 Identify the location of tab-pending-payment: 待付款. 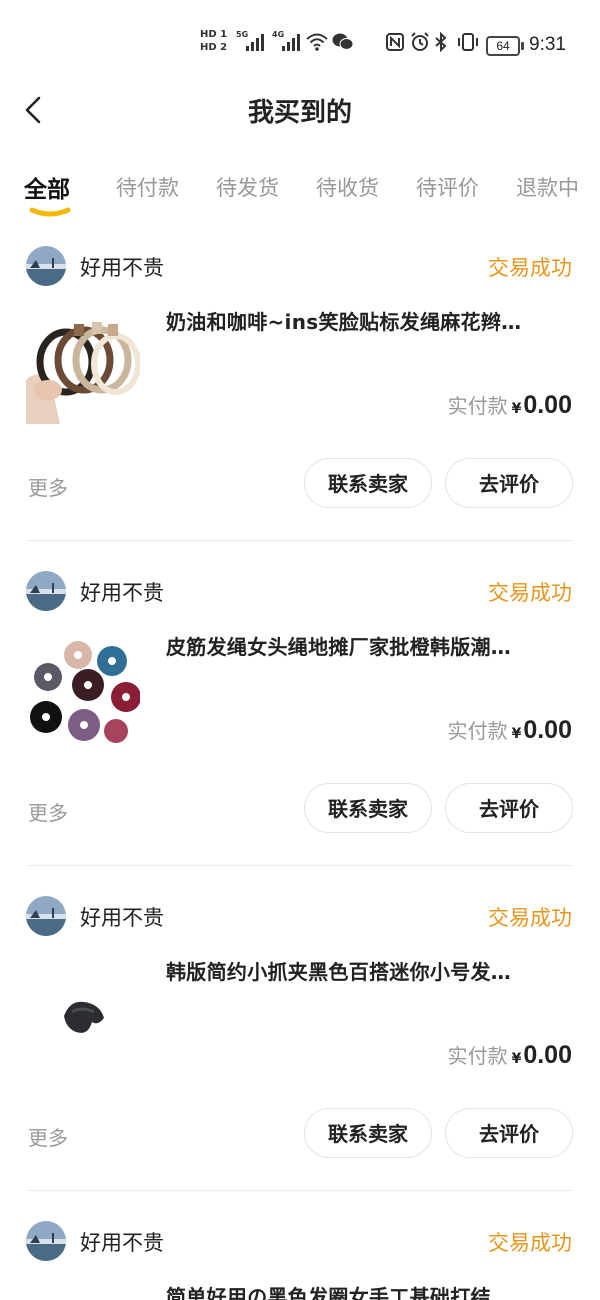
(147, 187).